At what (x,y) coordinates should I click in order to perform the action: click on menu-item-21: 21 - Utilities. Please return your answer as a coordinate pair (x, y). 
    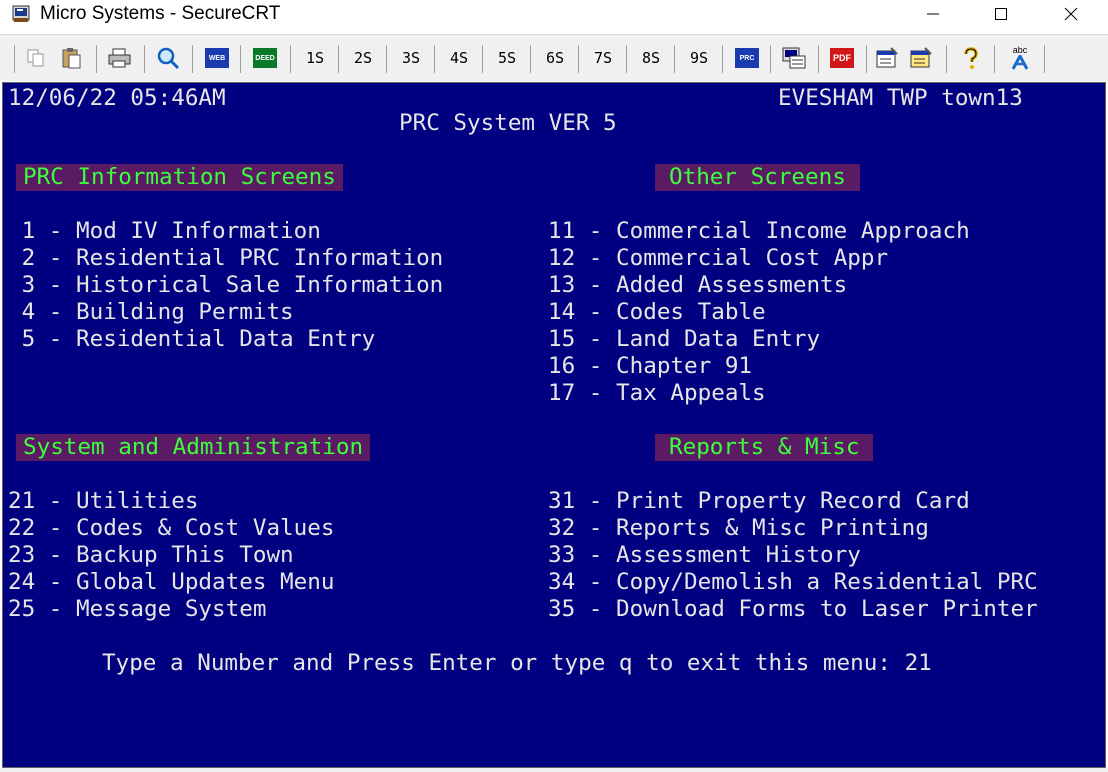
    Looking at the image, I should click on (268, 501).